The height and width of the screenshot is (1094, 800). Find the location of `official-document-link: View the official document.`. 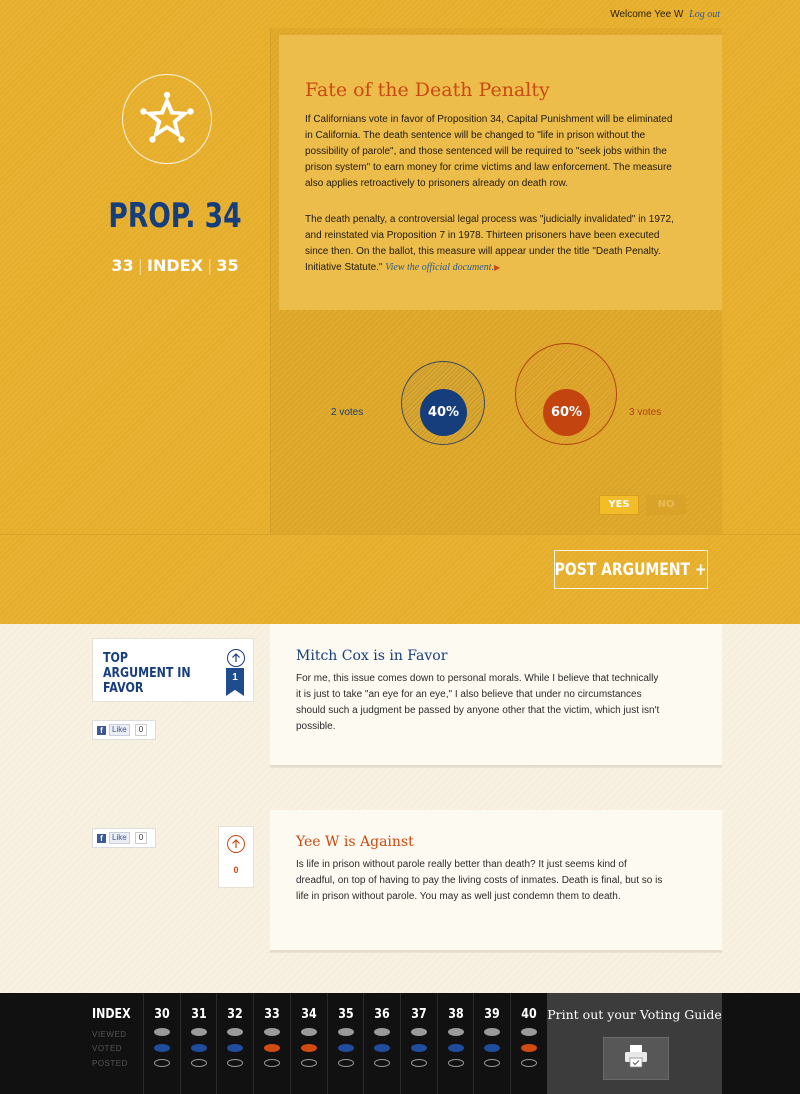

official-document-link: View the official document. is located at coordinates (439, 267).